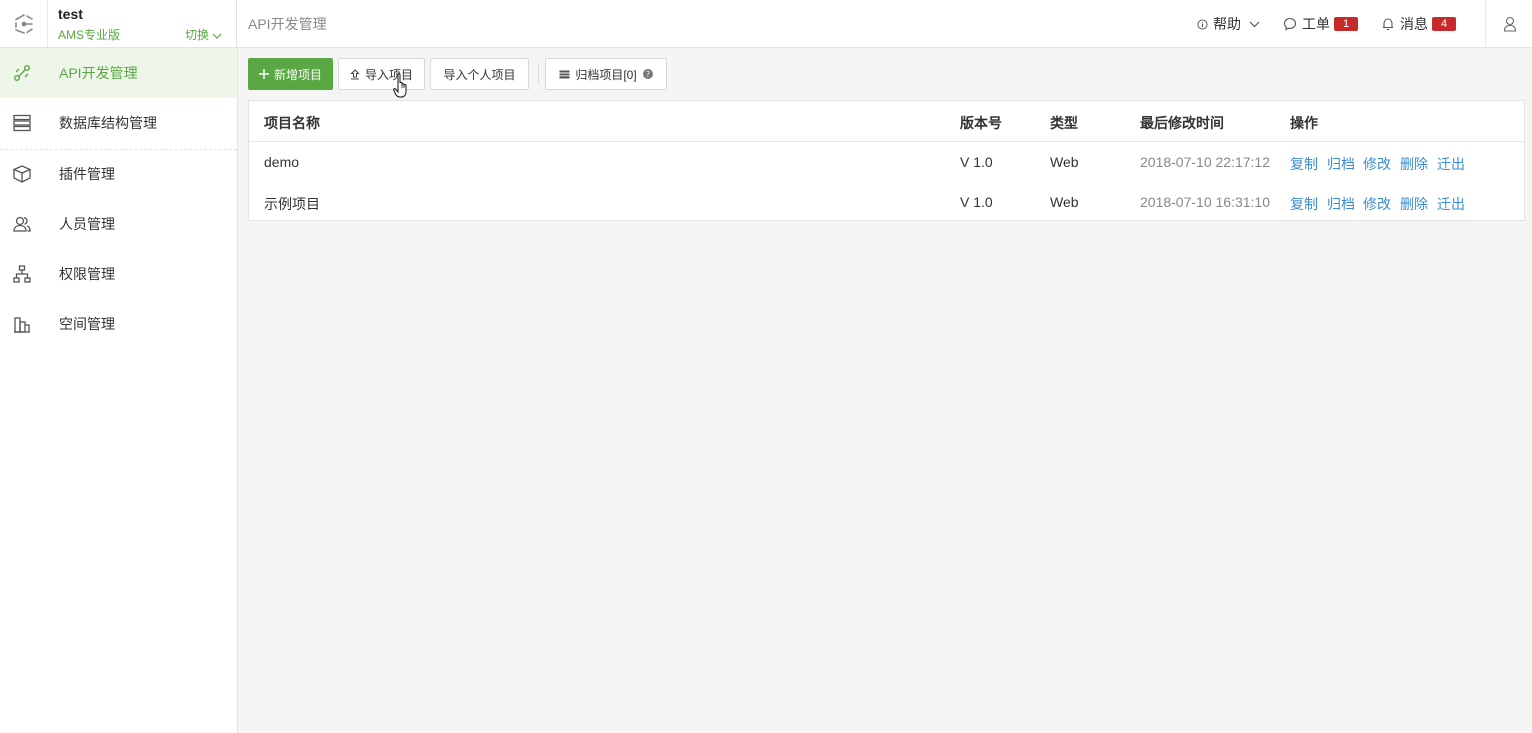 The height and width of the screenshot is (733, 1532). What do you see at coordinates (1064, 123) in the screenshot?
I see `header-type: 类型` at bounding box center [1064, 123].